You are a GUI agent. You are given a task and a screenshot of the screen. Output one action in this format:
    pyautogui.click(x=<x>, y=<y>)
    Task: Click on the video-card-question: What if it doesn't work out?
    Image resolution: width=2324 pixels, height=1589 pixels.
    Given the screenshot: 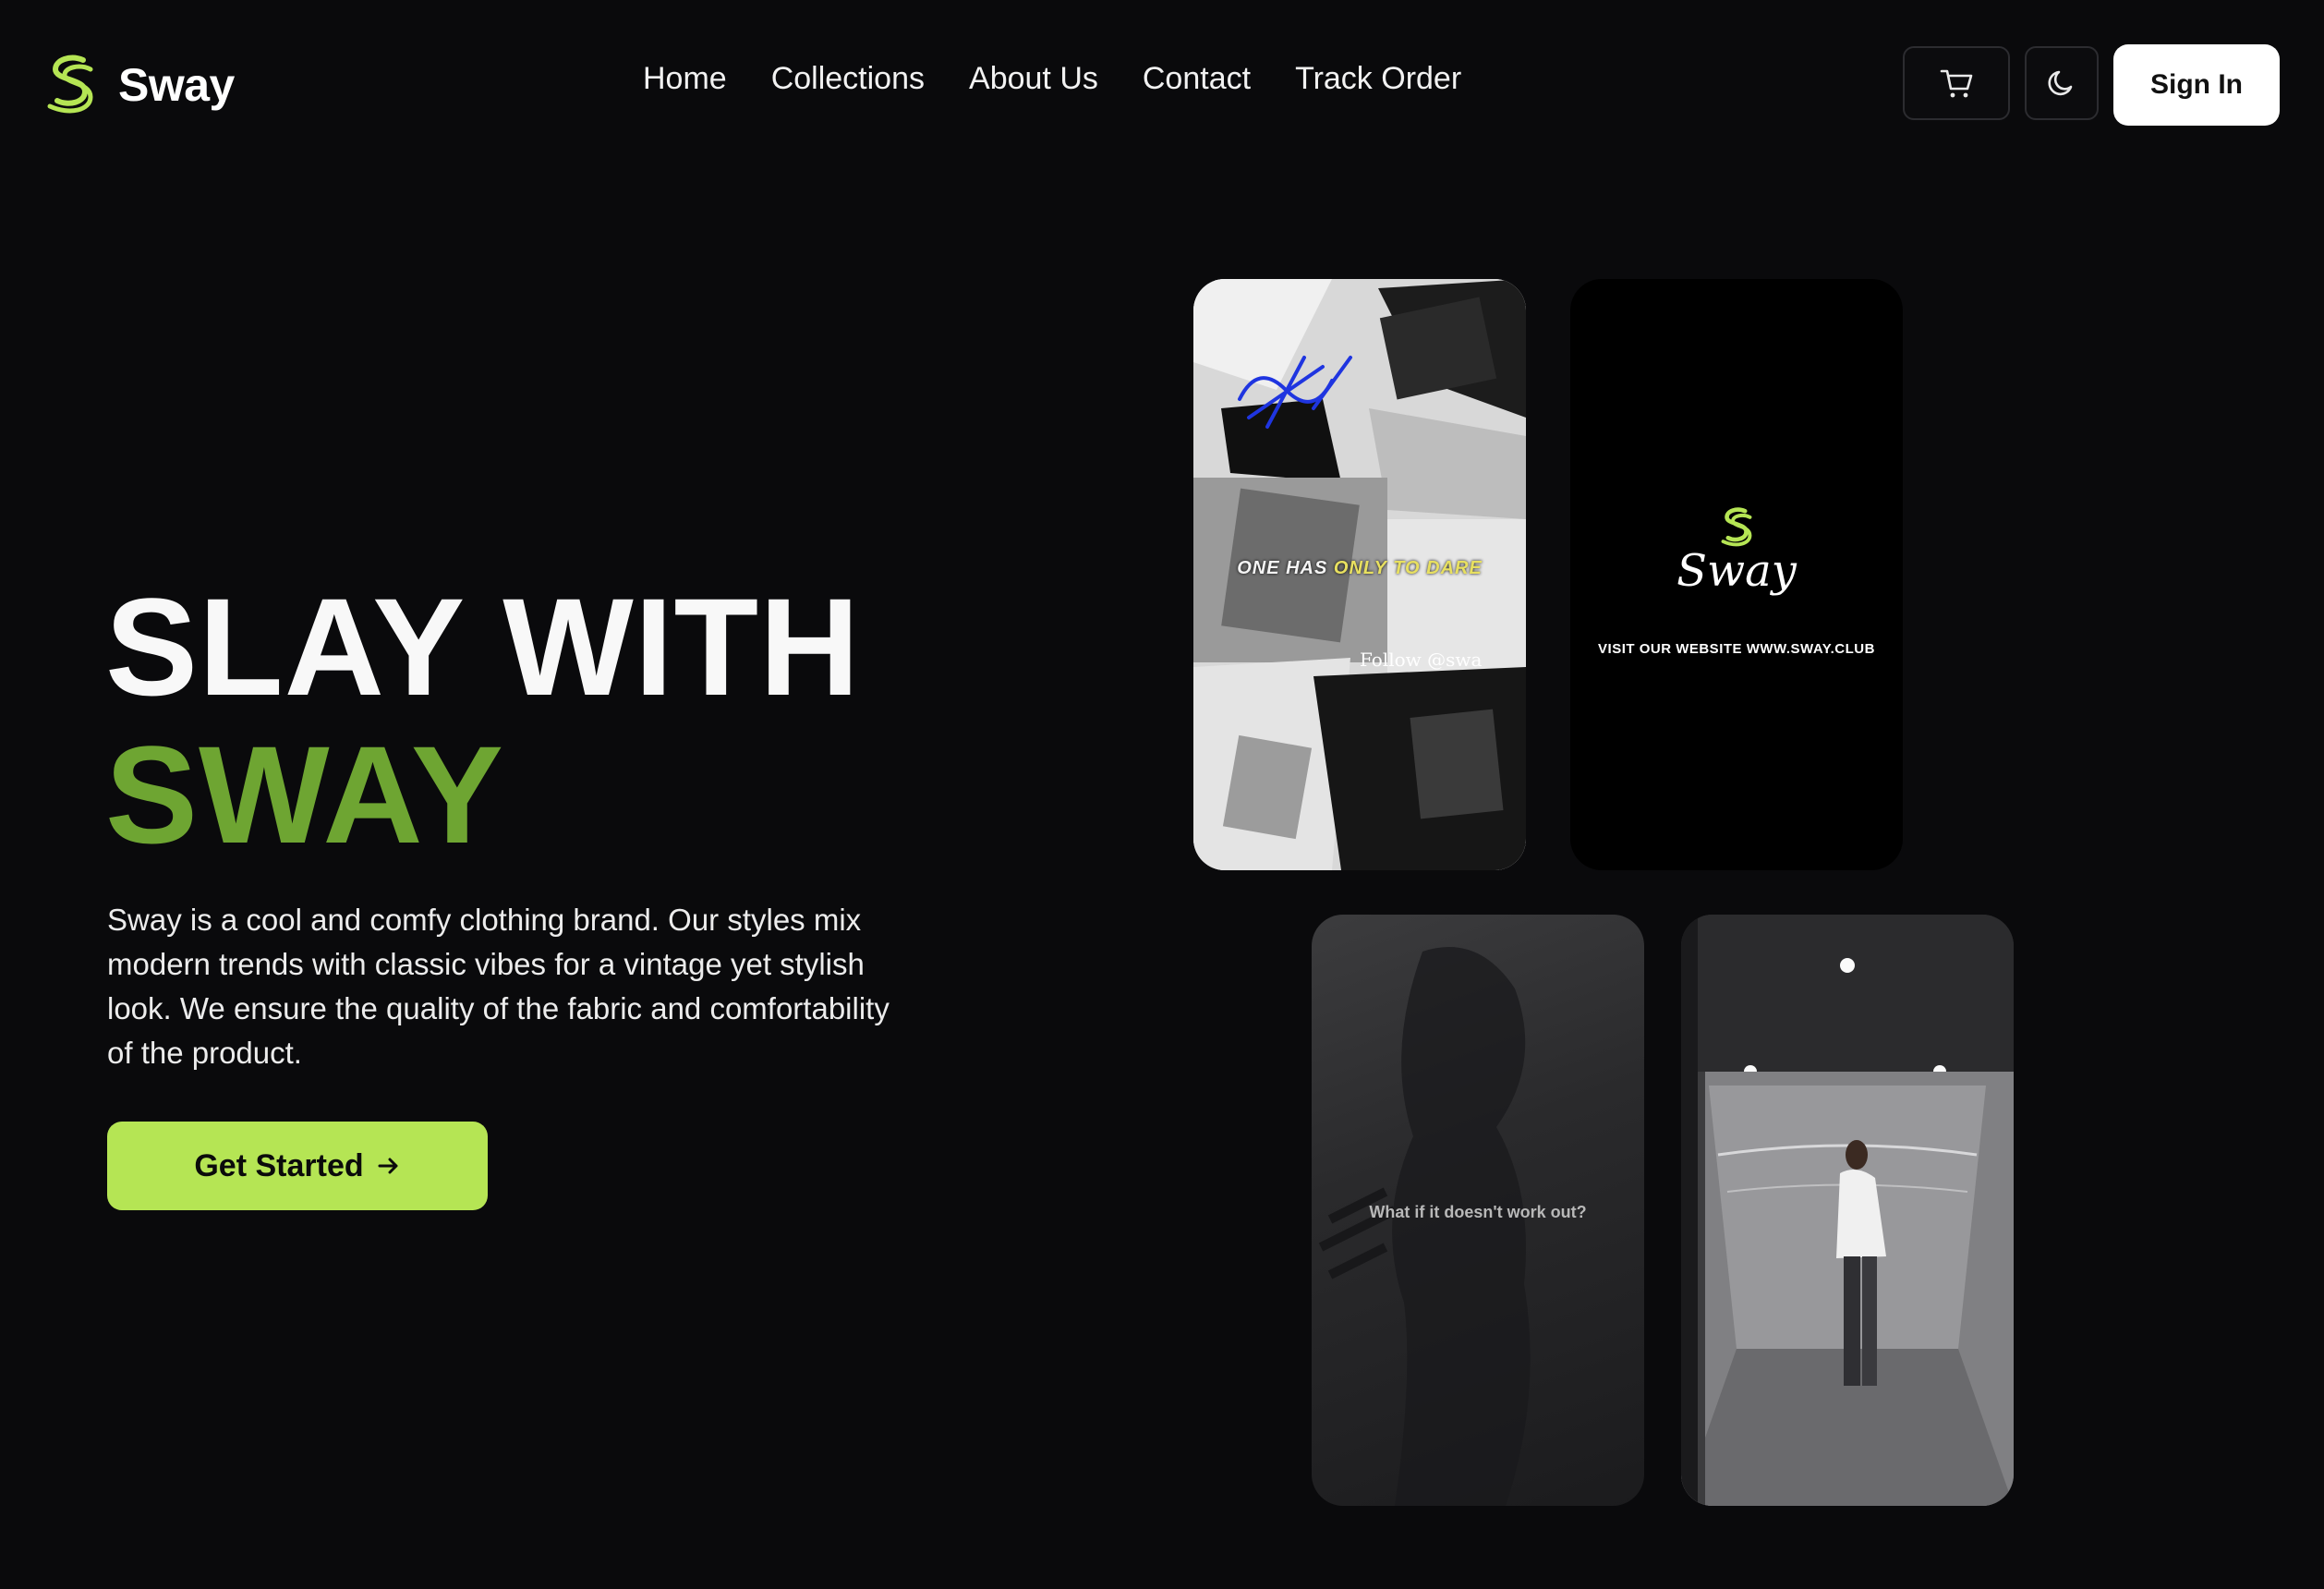 What is the action you would take?
    pyautogui.click(x=1478, y=1210)
    